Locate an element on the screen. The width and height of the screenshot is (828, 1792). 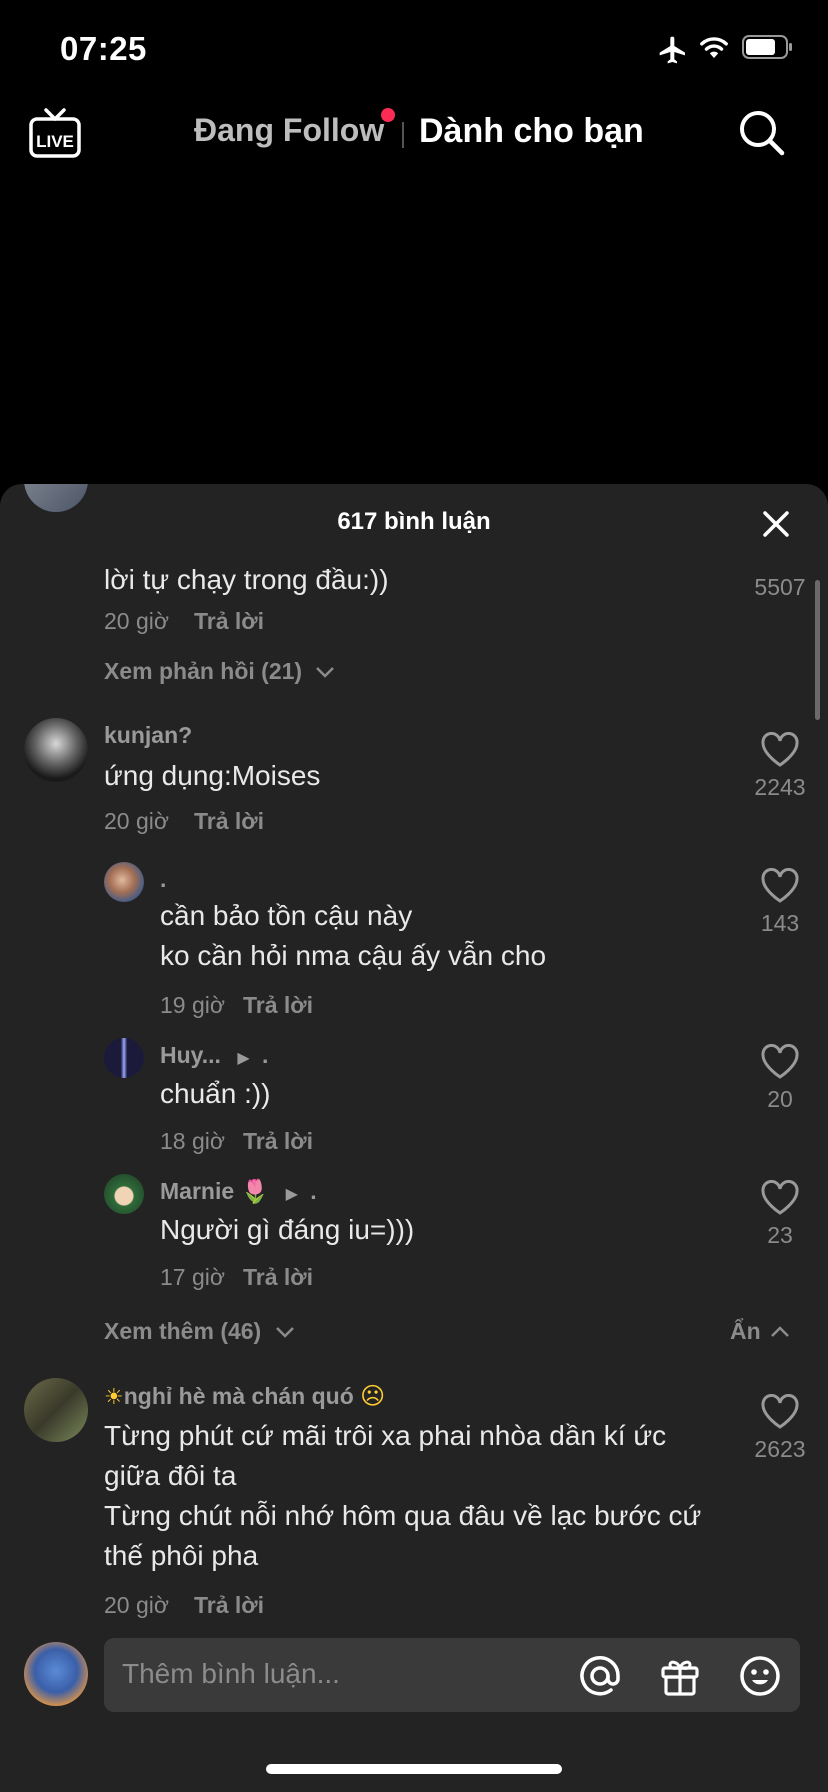
like-count: 5507 is located at coordinates (780, 587).